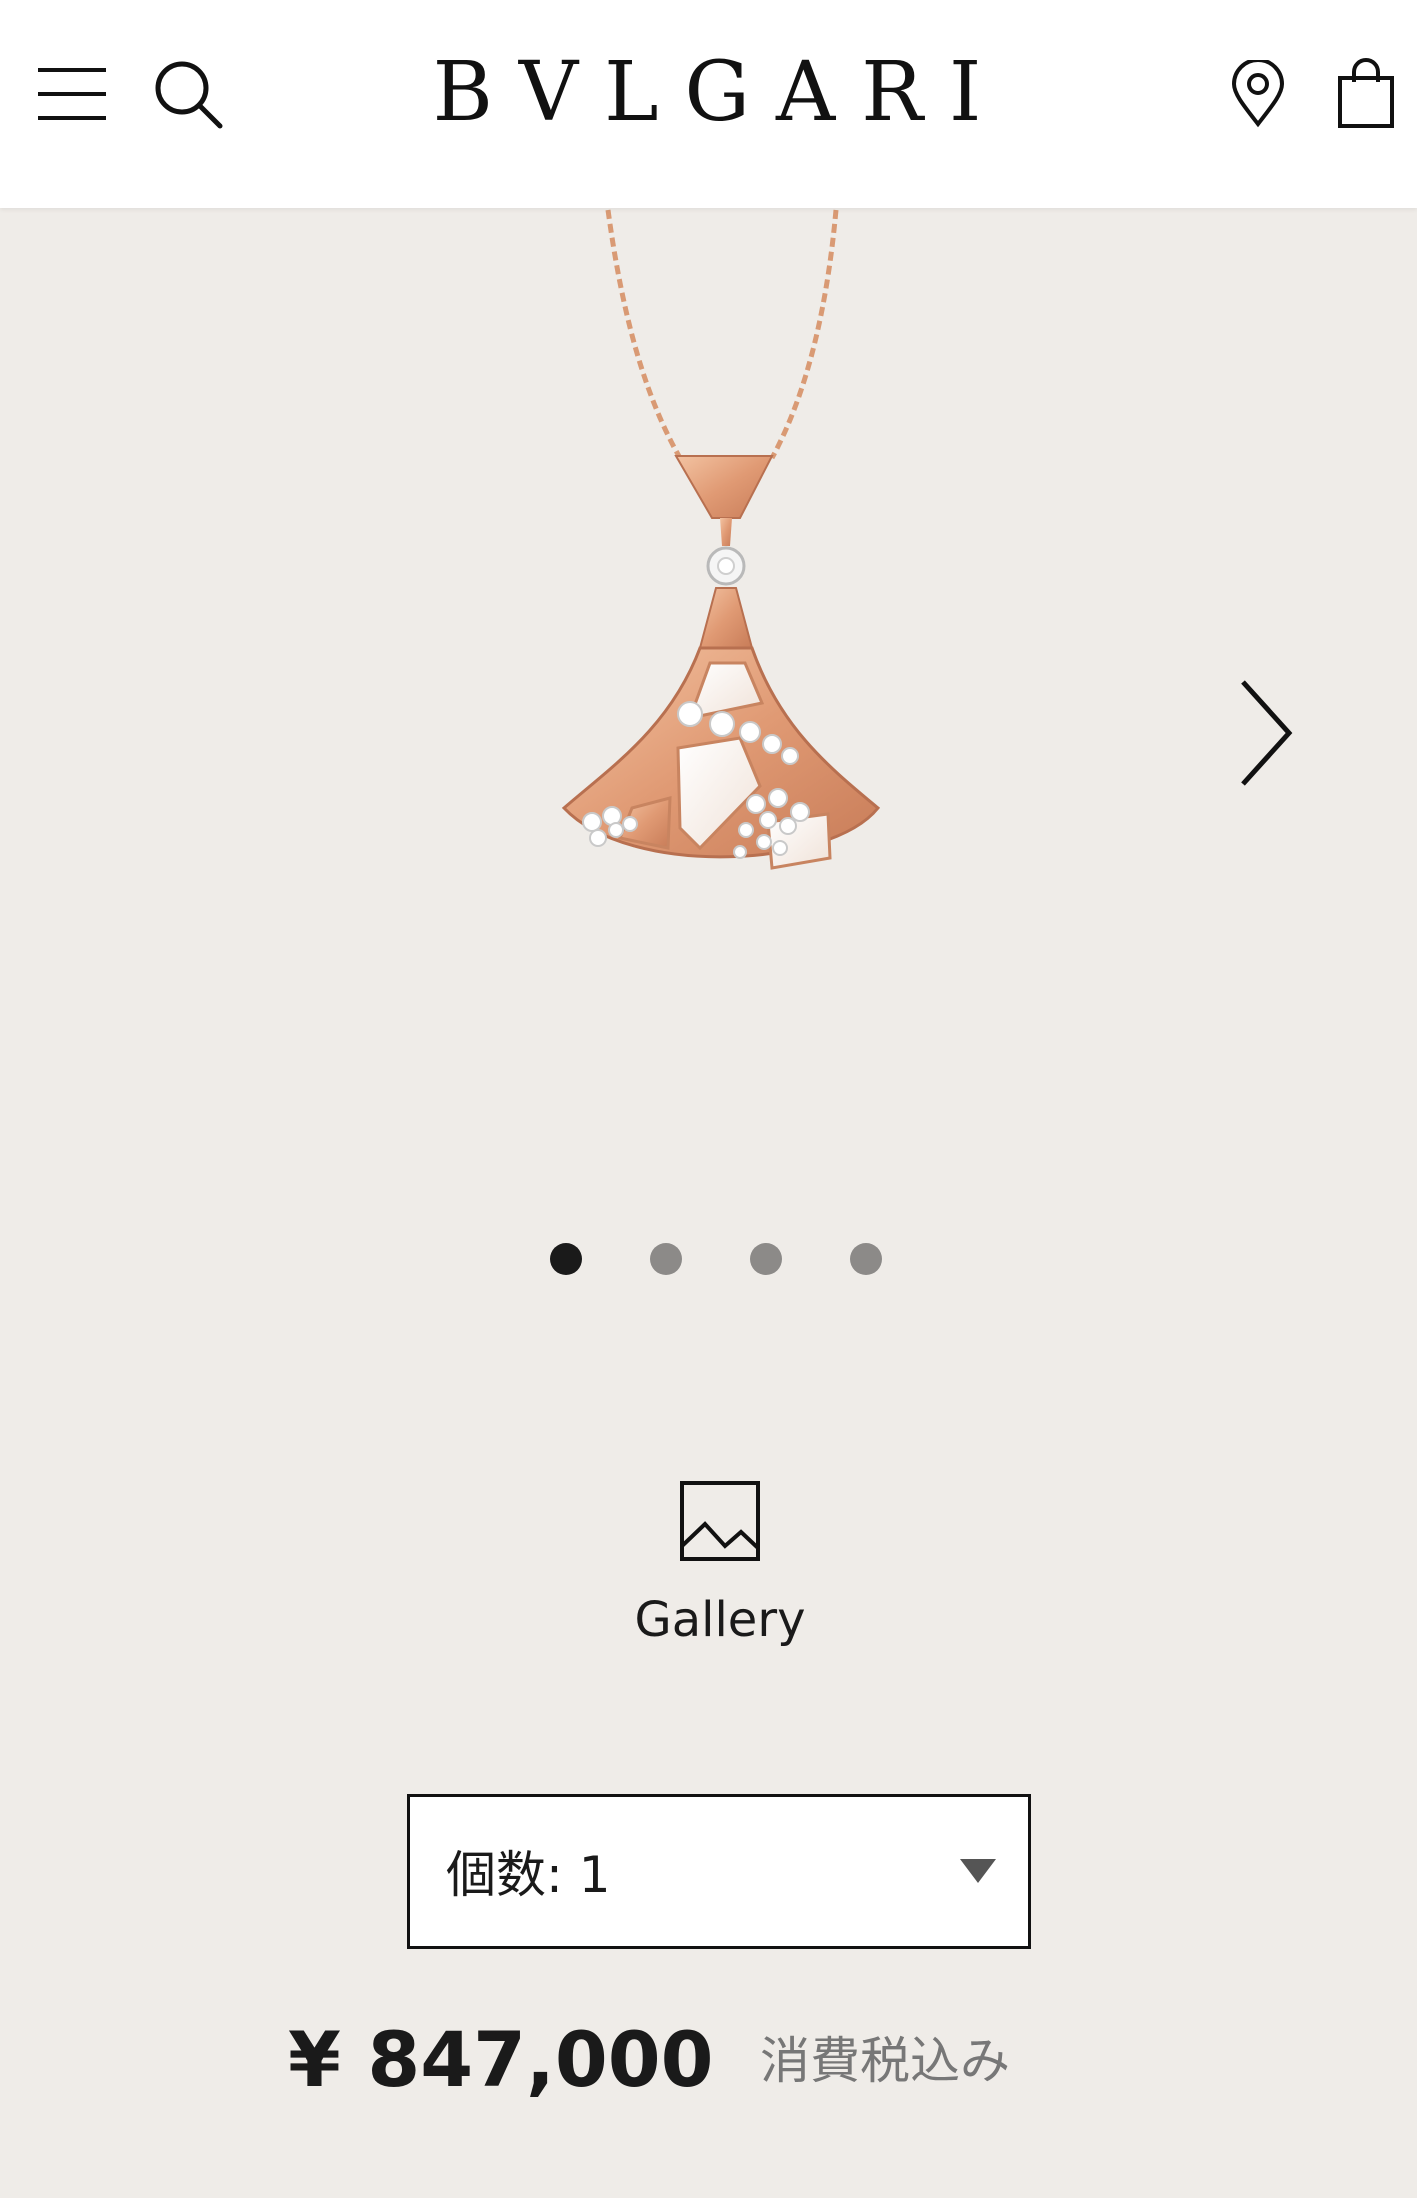 The height and width of the screenshot is (2198, 1417). Describe the element at coordinates (885, 2061) in the screenshot. I see `tax-note: 消費税込み` at that location.